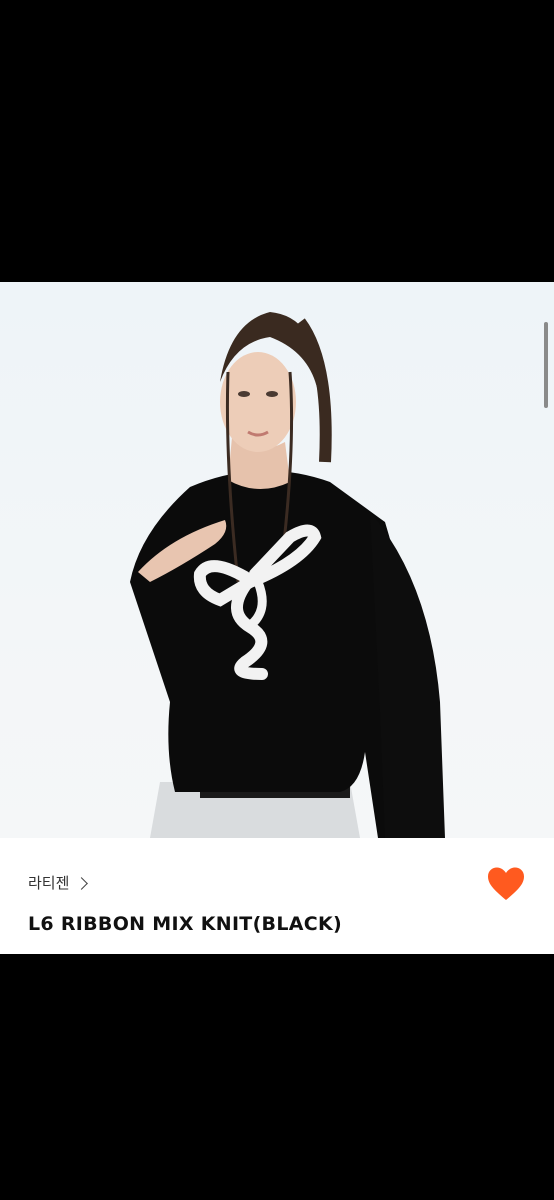 This screenshot has height=1200, width=554. Describe the element at coordinates (82, 883) in the screenshot. I see `chevron-right-icon` at that location.